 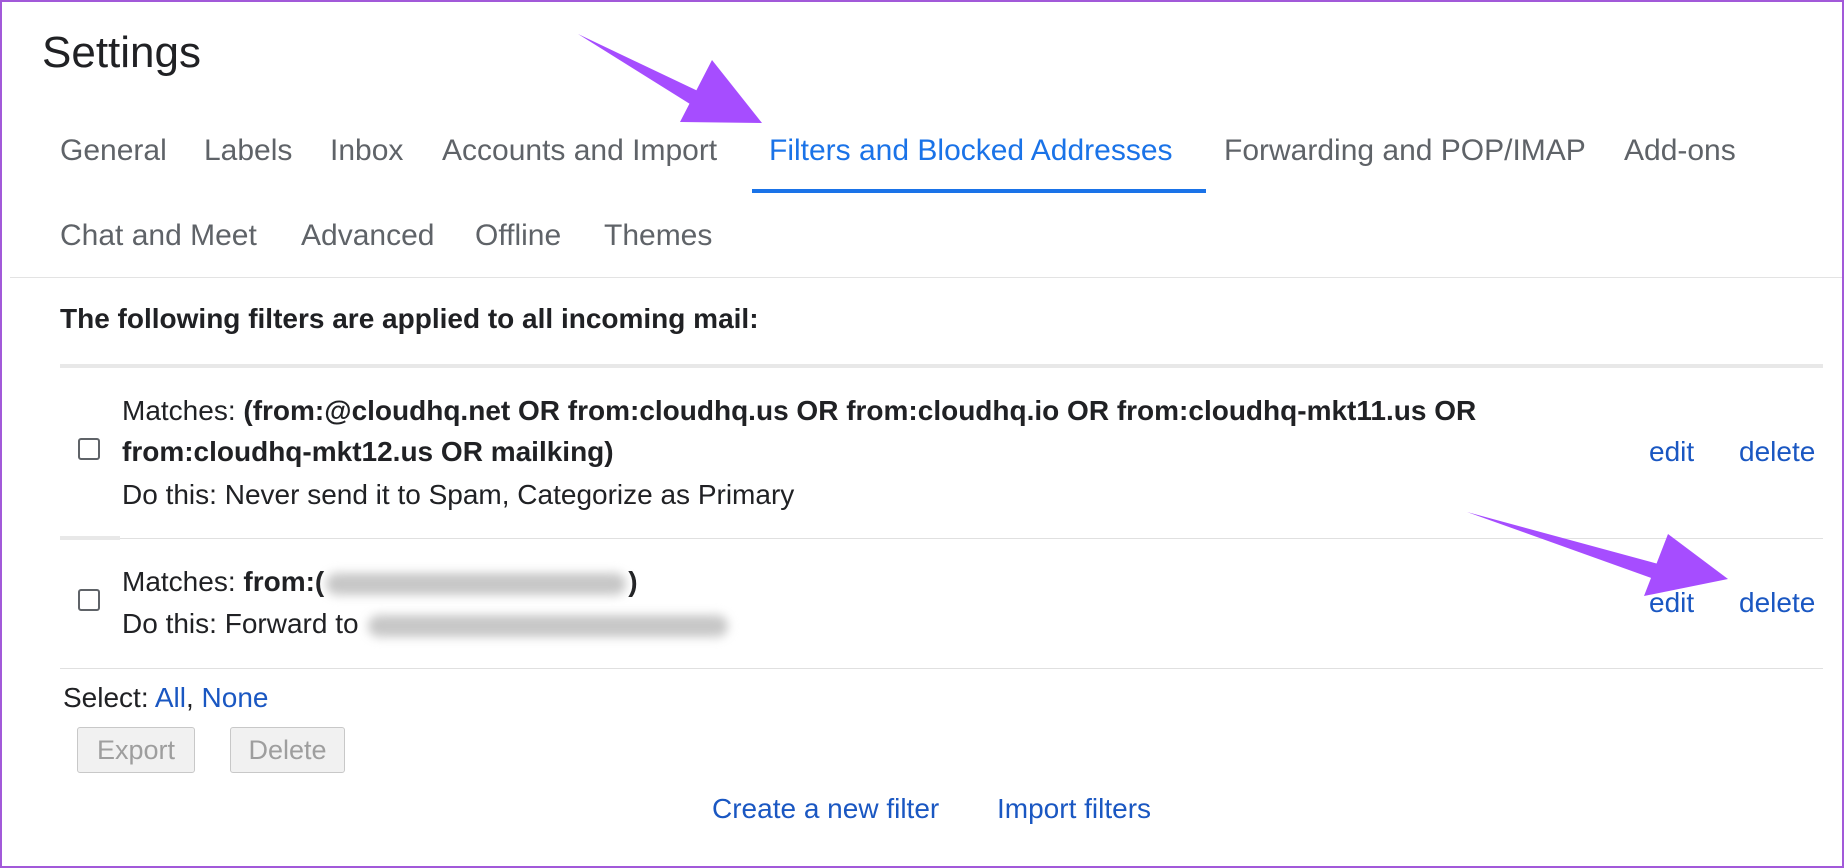 What do you see at coordinates (670, 78) in the screenshot?
I see `arrow-pointing-to-filters-tab` at bounding box center [670, 78].